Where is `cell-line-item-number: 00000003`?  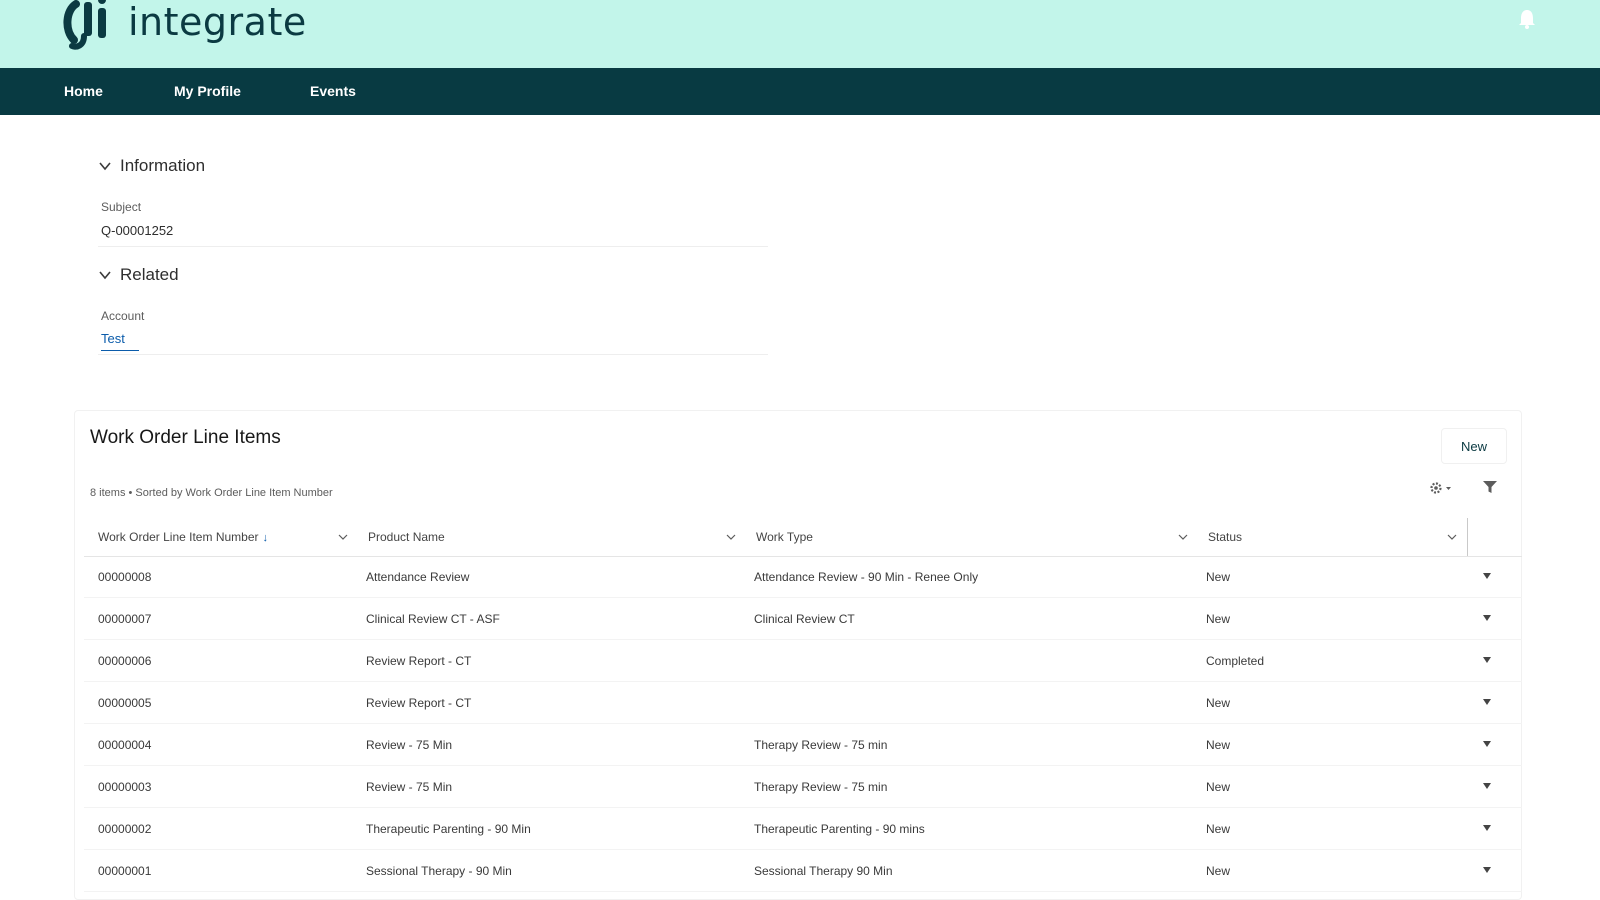 cell-line-item-number: 00000003 is located at coordinates (124, 787).